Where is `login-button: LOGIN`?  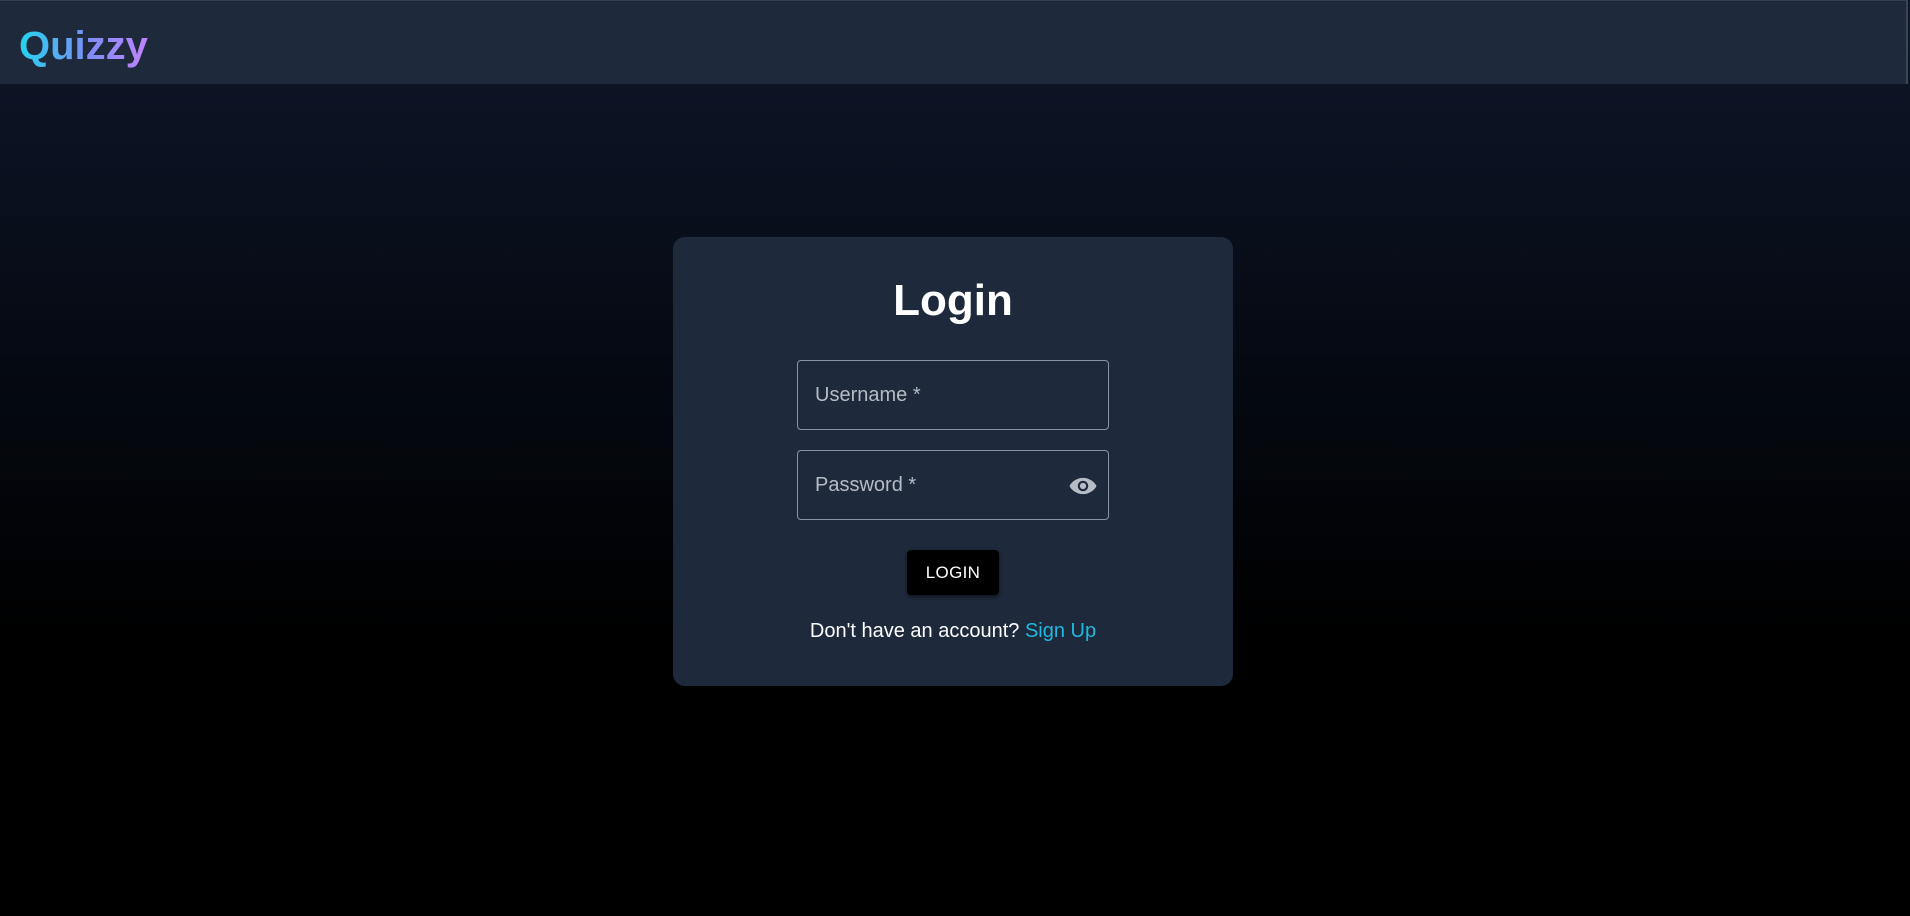 login-button: LOGIN is located at coordinates (953, 572).